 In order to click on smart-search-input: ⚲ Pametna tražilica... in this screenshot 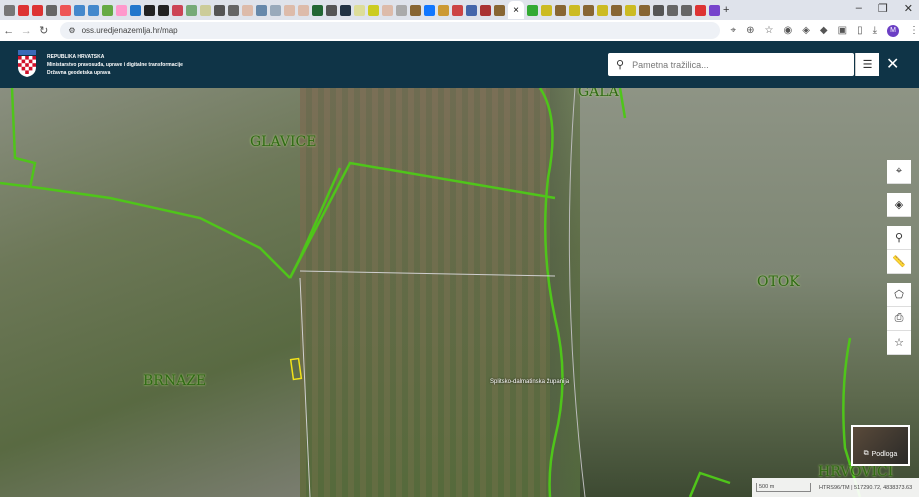, I will do `click(731, 64)`.